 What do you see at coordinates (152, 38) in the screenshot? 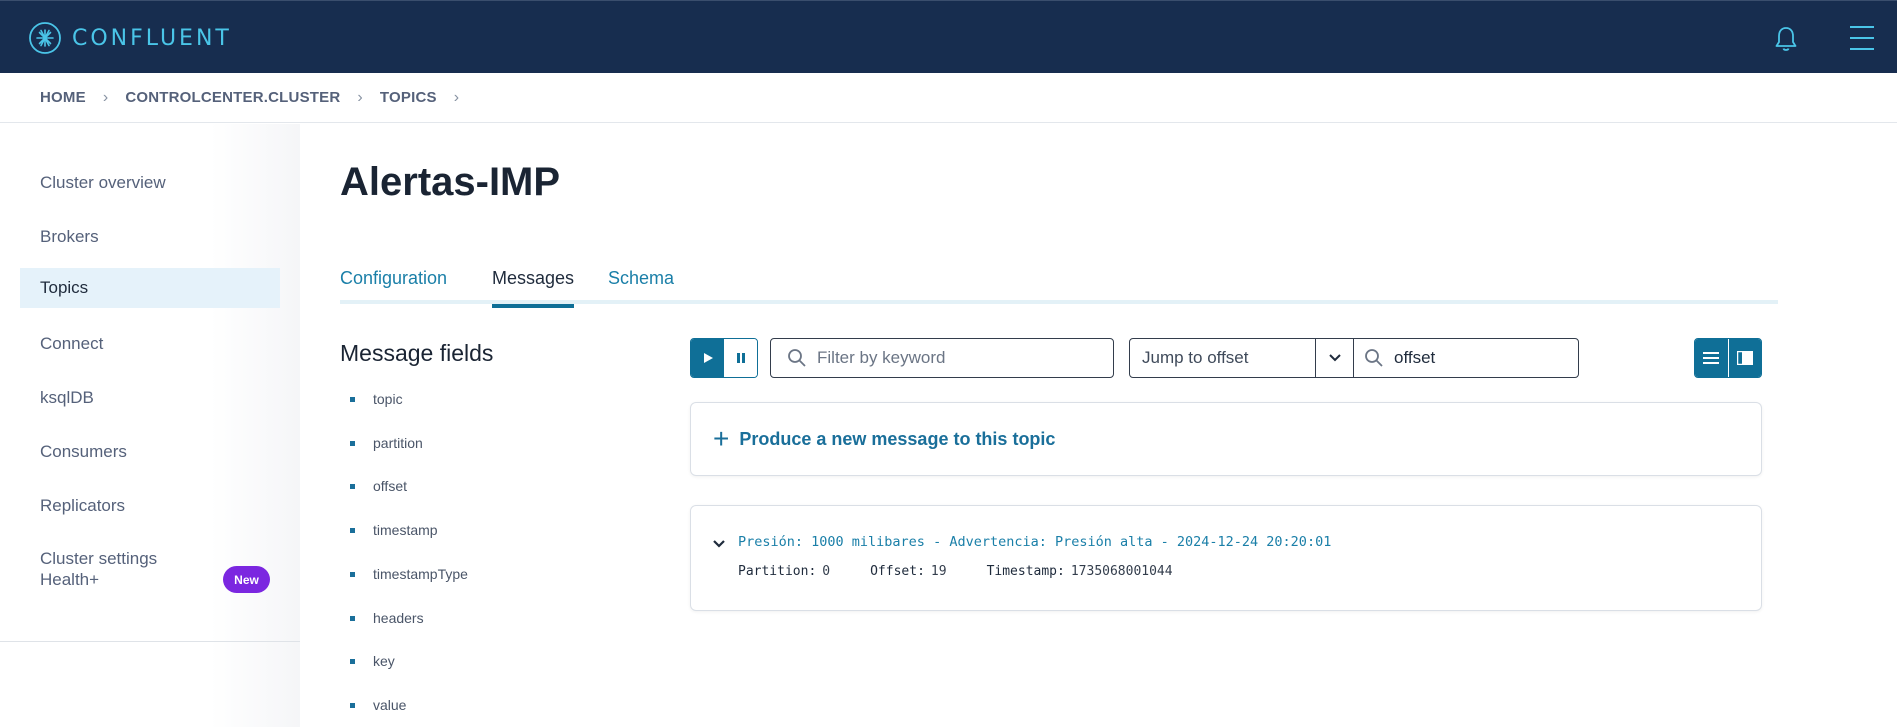
I see `brand-name: CONFLUENT` at bounding box center [152, 38].